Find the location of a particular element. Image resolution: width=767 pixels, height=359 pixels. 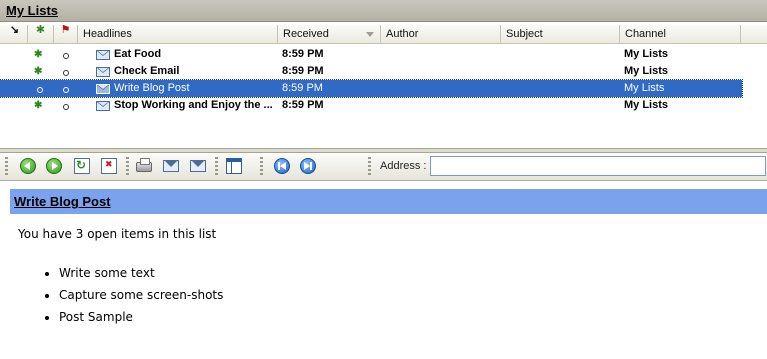

previous-item-button is located at coordinates (282, 166).